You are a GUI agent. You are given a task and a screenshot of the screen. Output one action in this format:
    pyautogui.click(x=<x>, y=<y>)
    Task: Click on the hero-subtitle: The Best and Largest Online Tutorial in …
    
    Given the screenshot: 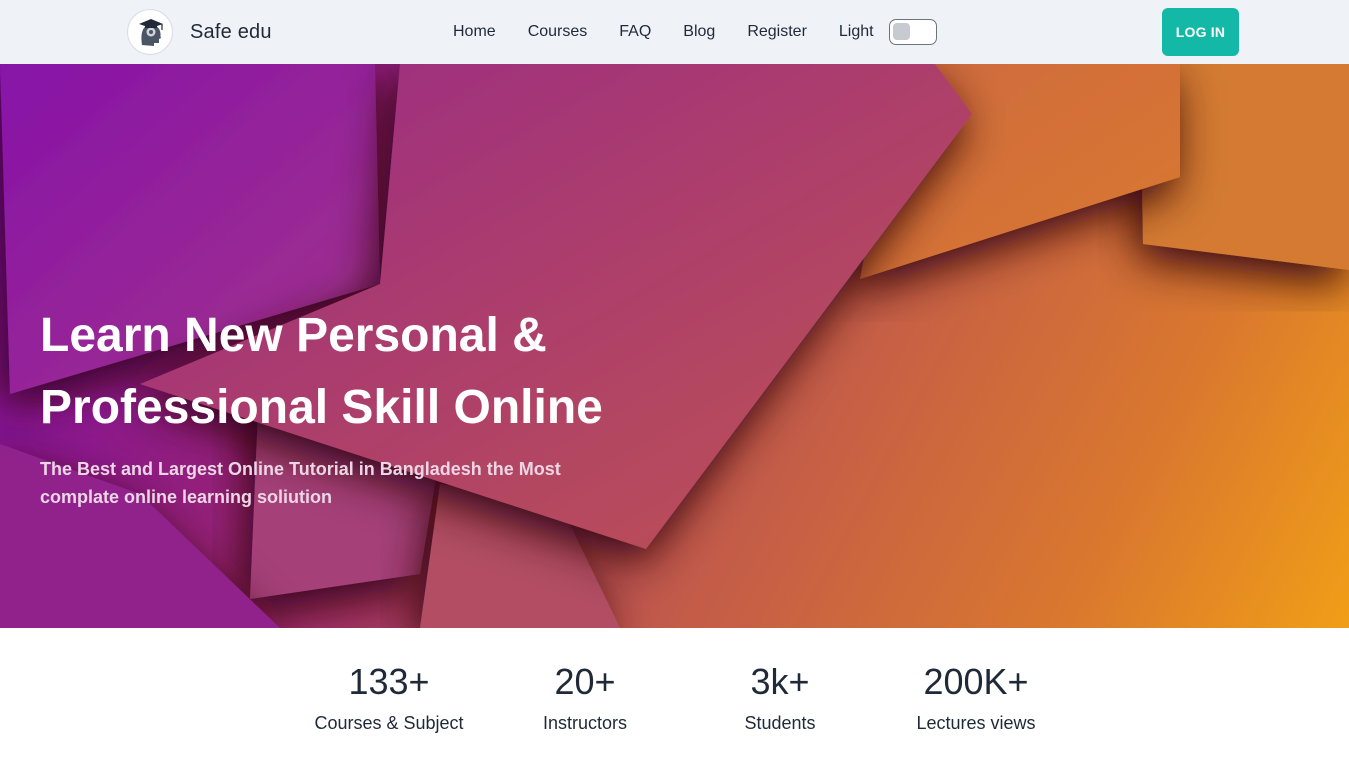 What is the action you would take?
    pyautogui.click(x=300, y=483)
    